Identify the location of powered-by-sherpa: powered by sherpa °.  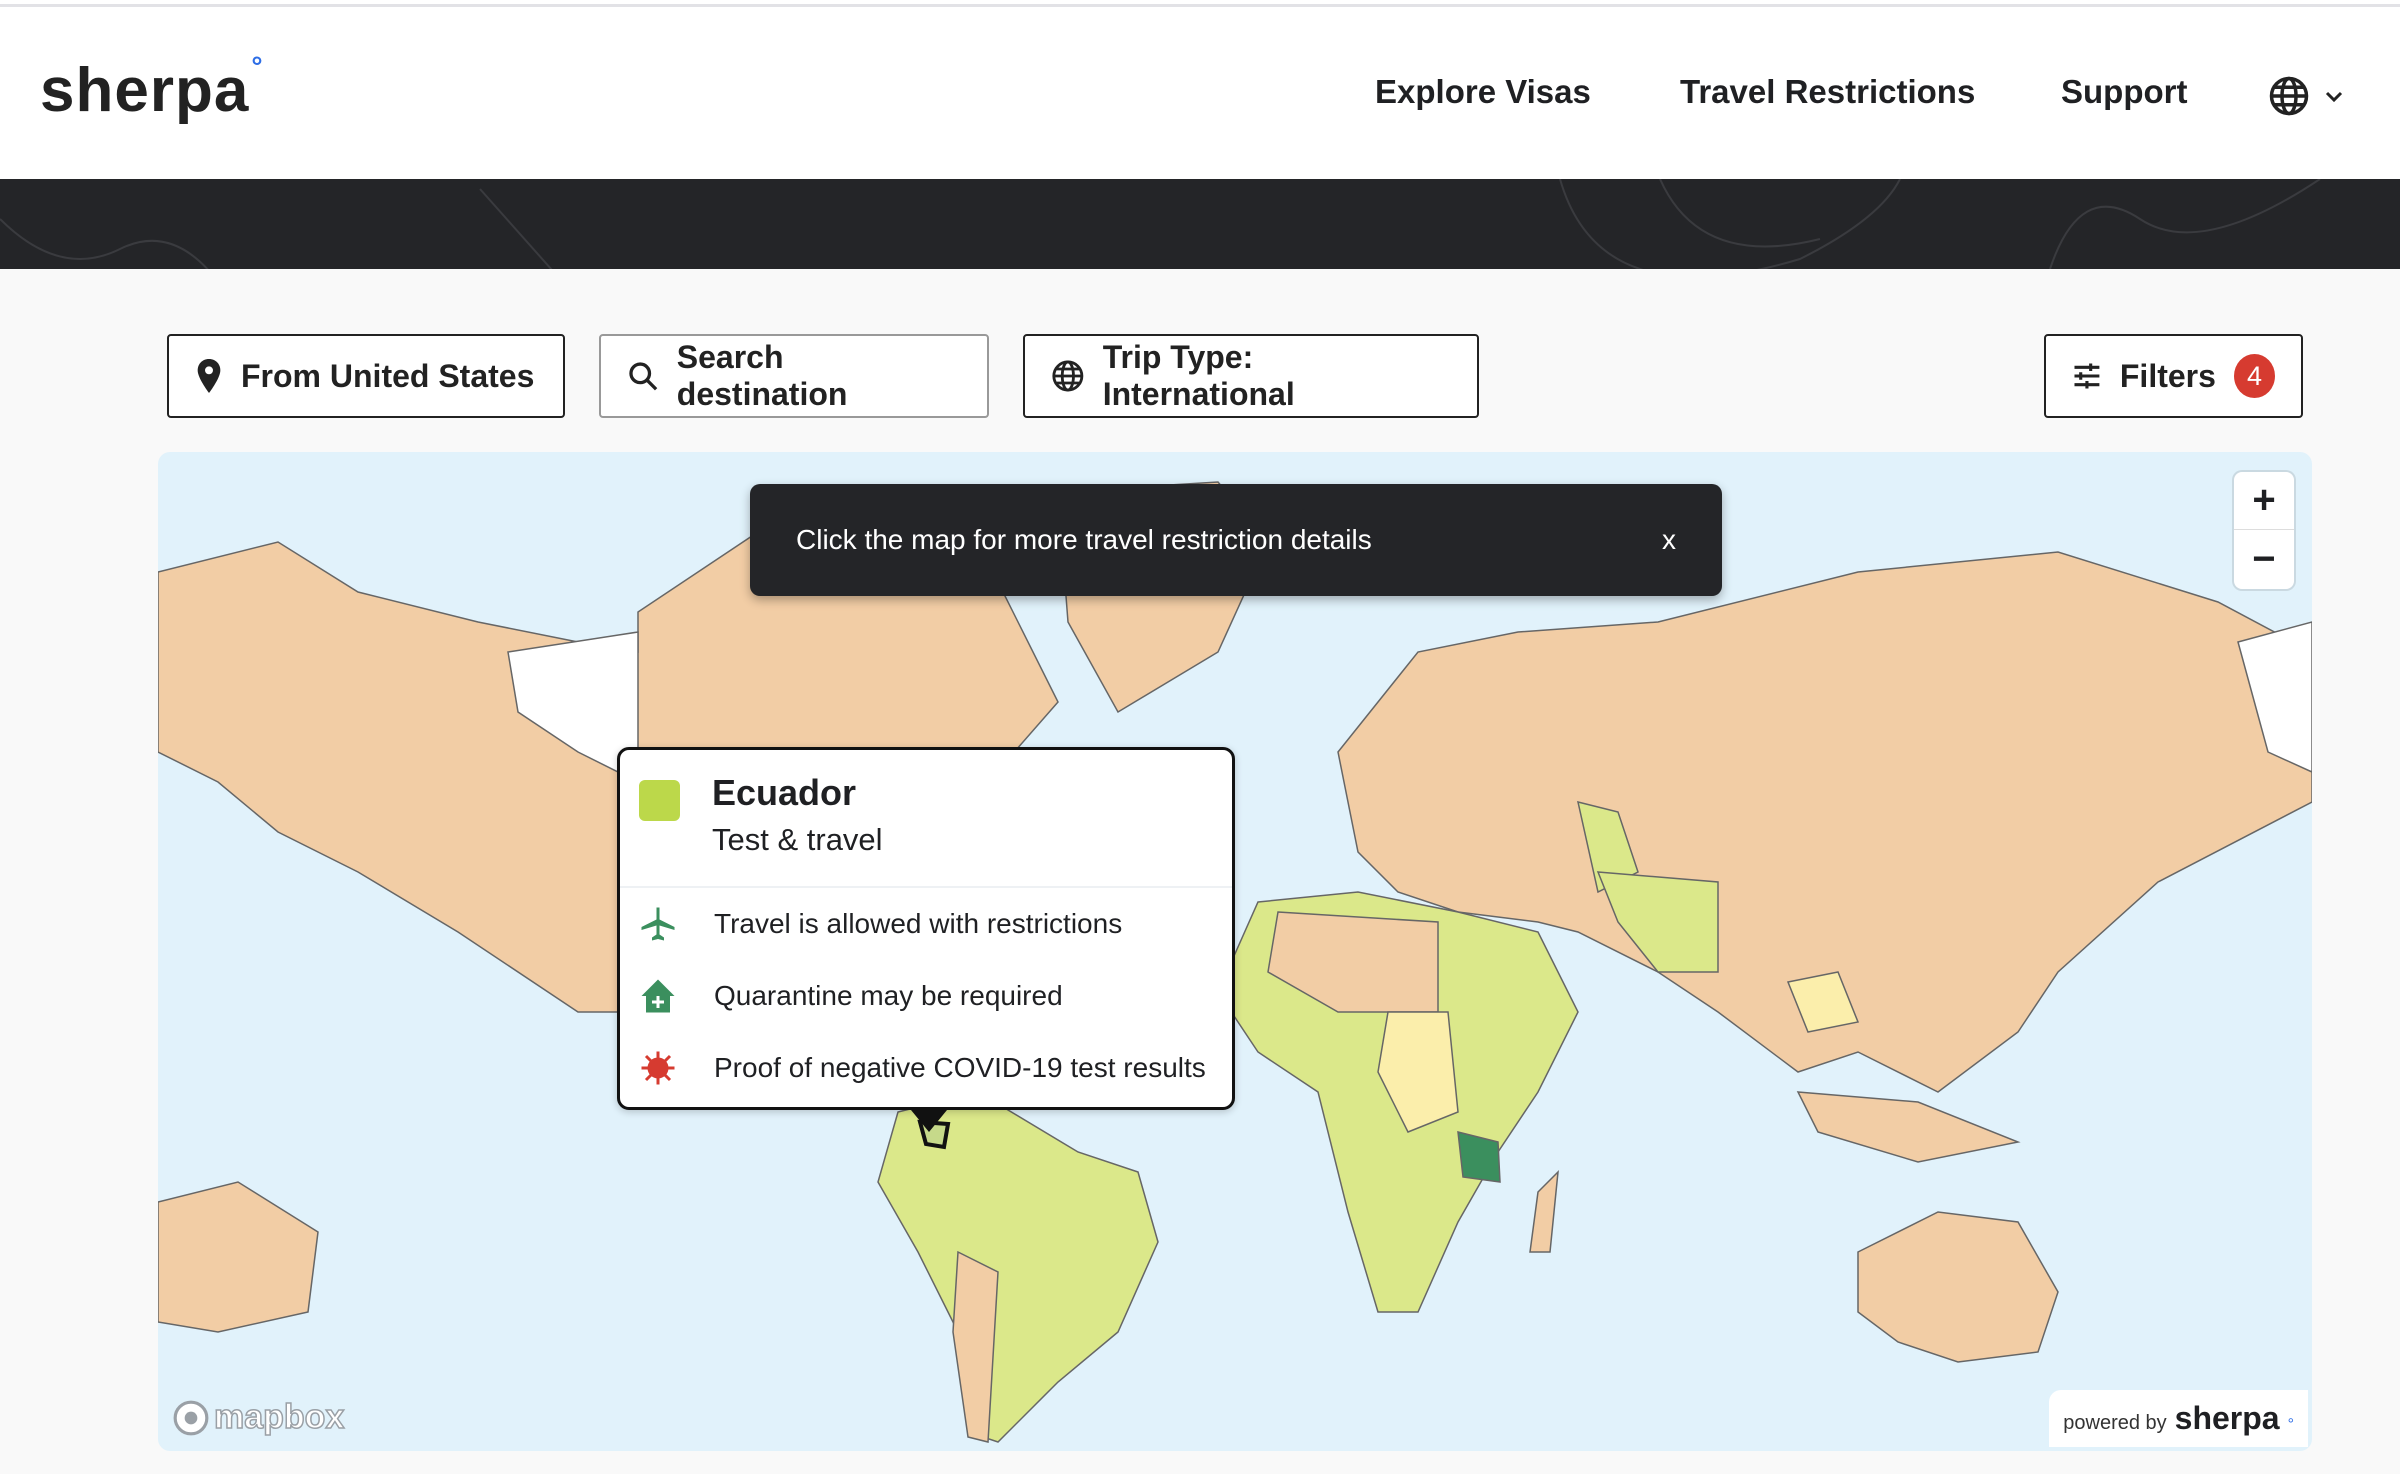
(2178, 1418).